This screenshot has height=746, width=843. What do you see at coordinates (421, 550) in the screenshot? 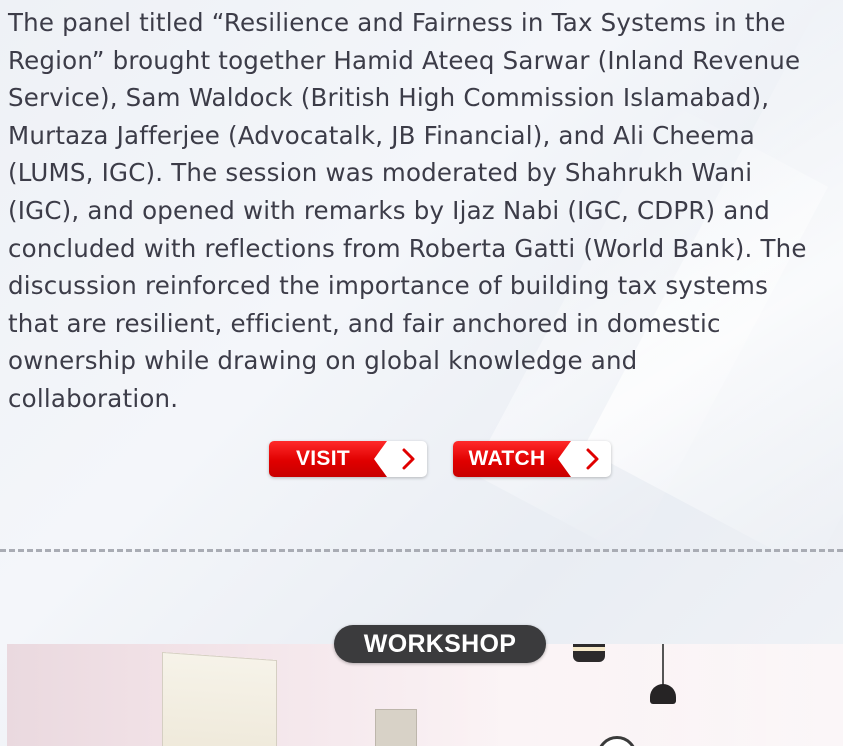
I see `section-divider` at bounding box center [421, 550].